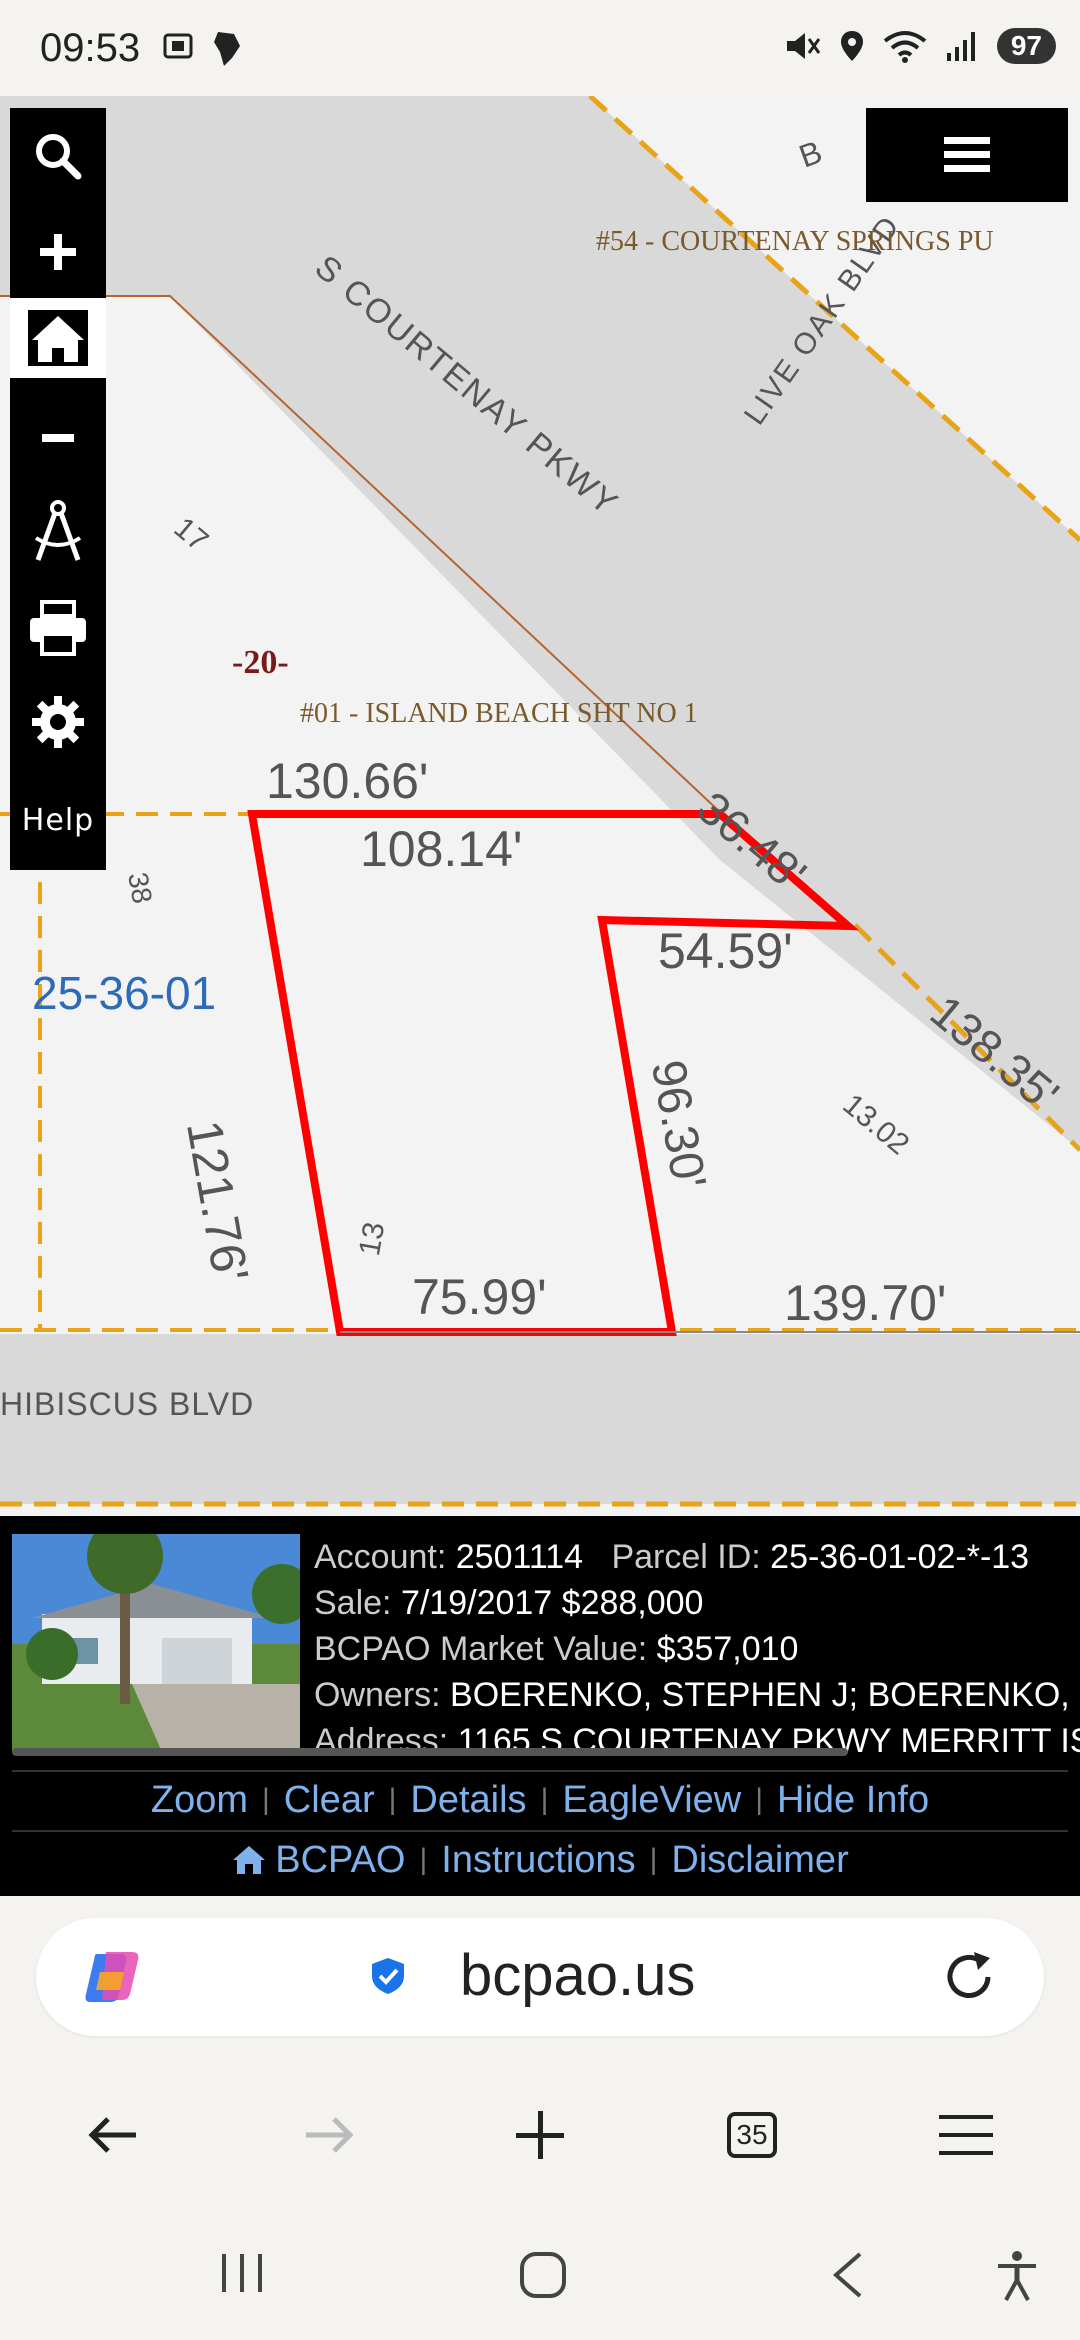  What do you see at coordinates (905, 47) in the screenshot?
I see `wifi-icon` at bounding box center [905, 47].